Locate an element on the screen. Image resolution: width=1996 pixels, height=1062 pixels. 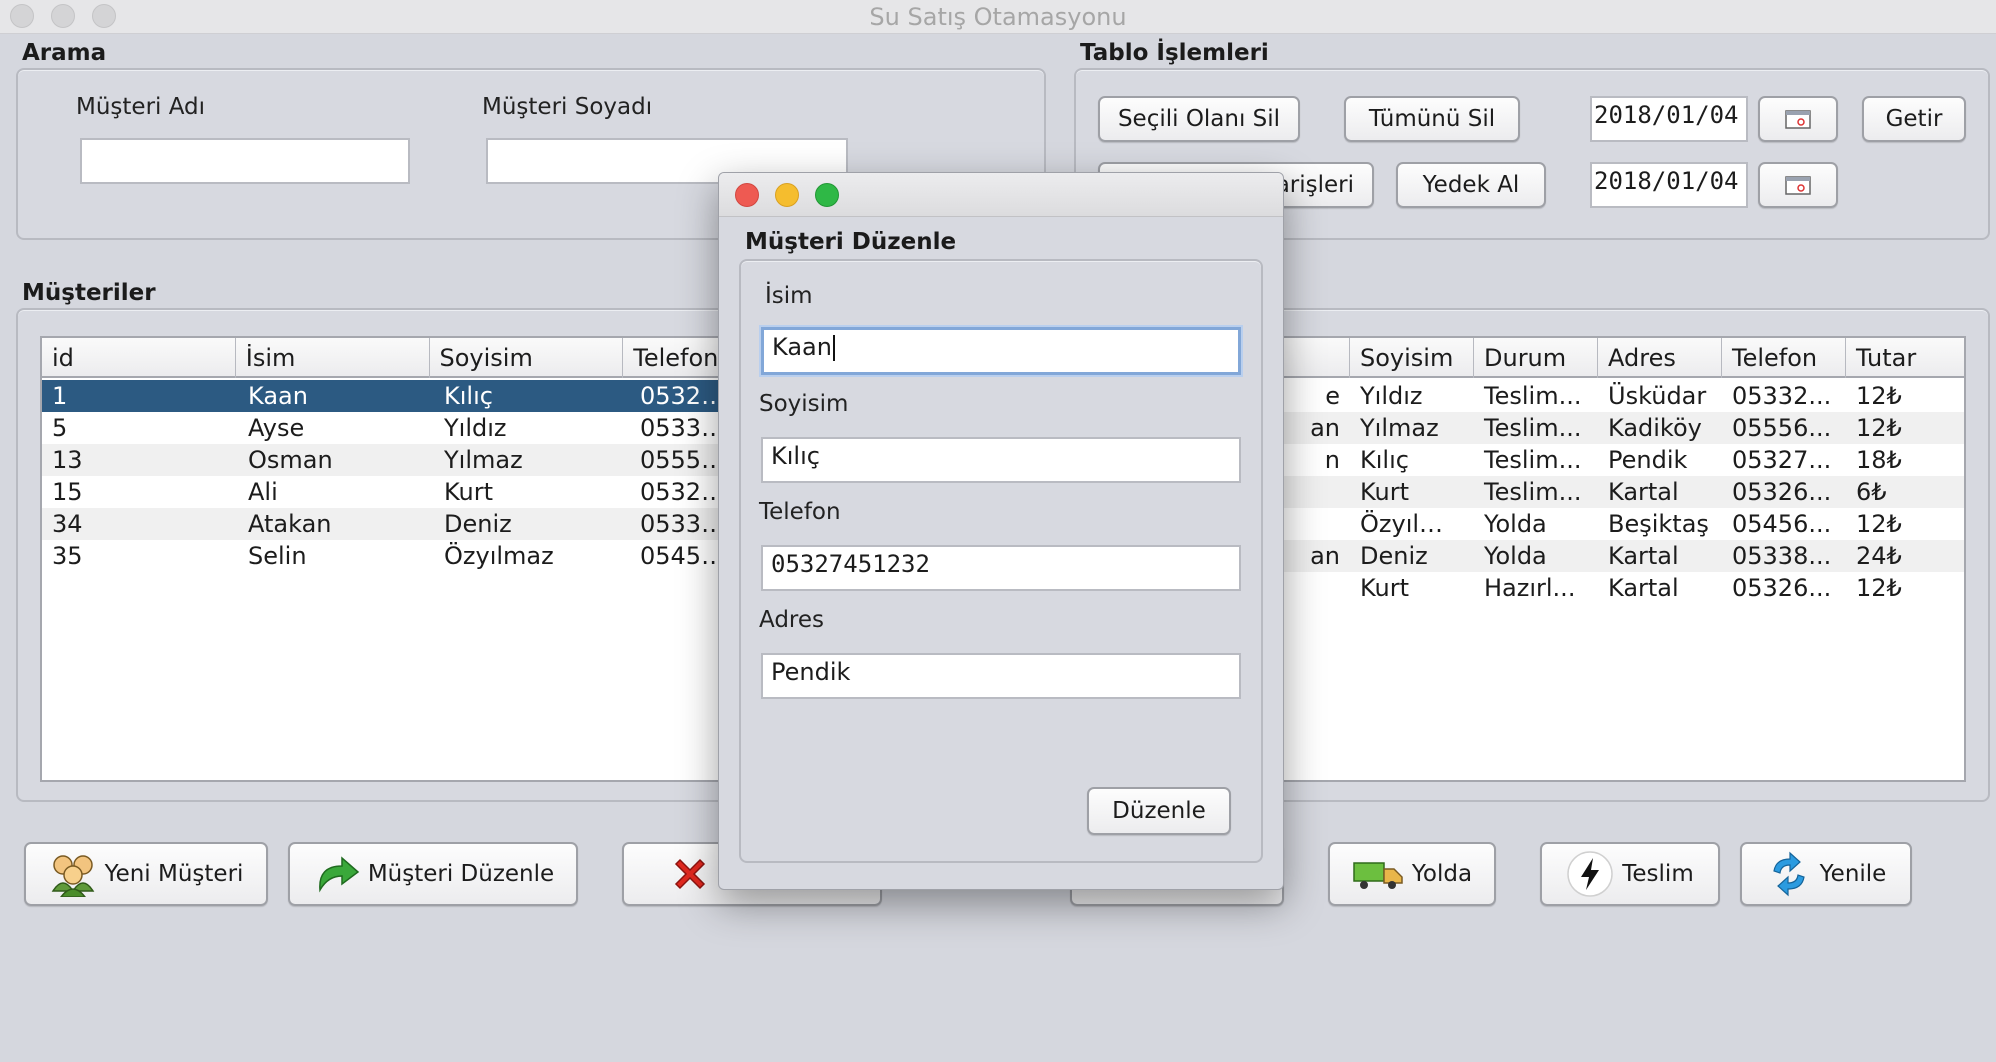
cell-name: Atakan is located at coordinates (290, 524).